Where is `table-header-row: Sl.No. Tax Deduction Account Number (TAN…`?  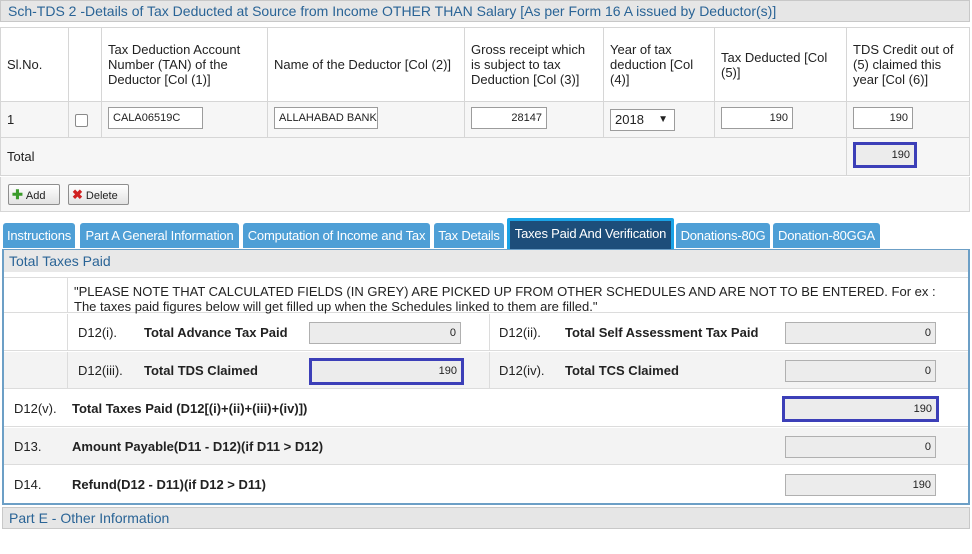
table-header-row: Sl.No. Tax Deduction Account Number (TAN… is located at coordinates (485, 64).